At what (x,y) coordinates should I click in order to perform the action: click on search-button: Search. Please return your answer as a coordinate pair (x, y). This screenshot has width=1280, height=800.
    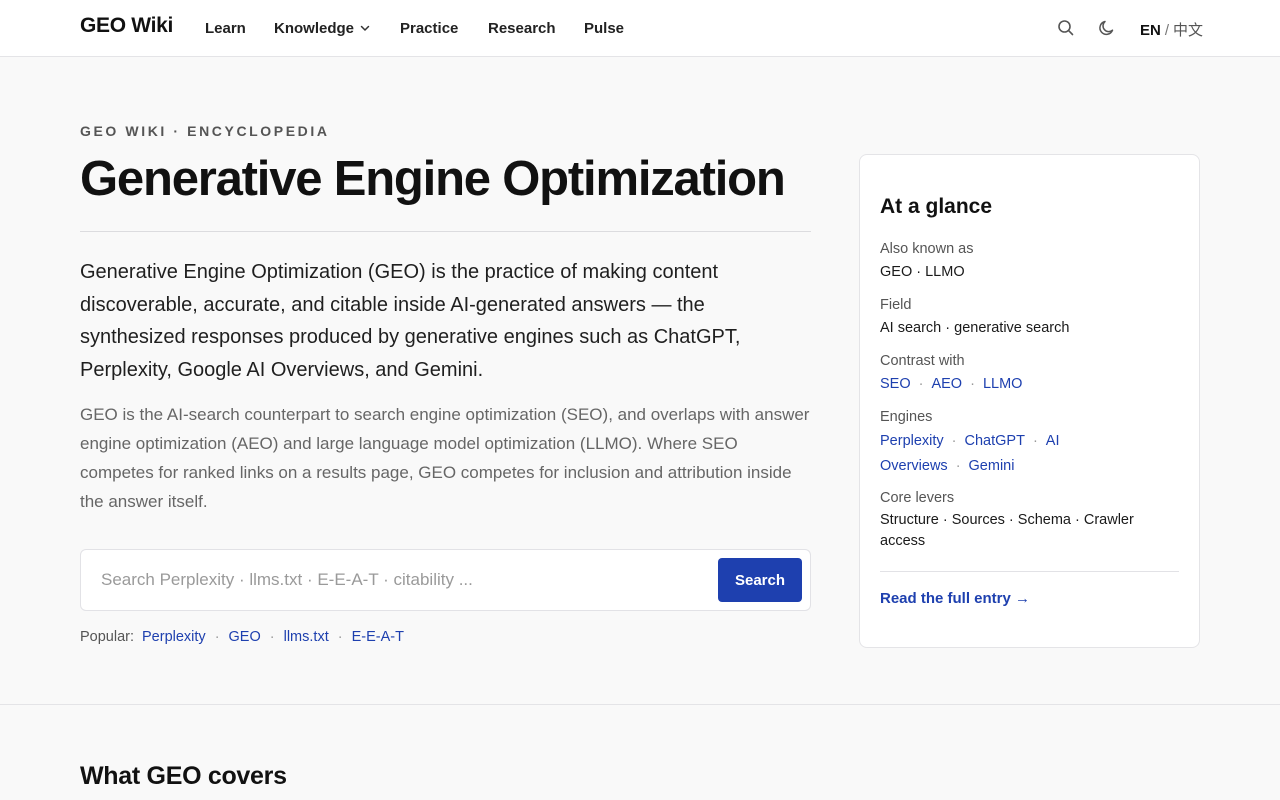
    Looking at the image, I should click on (760, 580).